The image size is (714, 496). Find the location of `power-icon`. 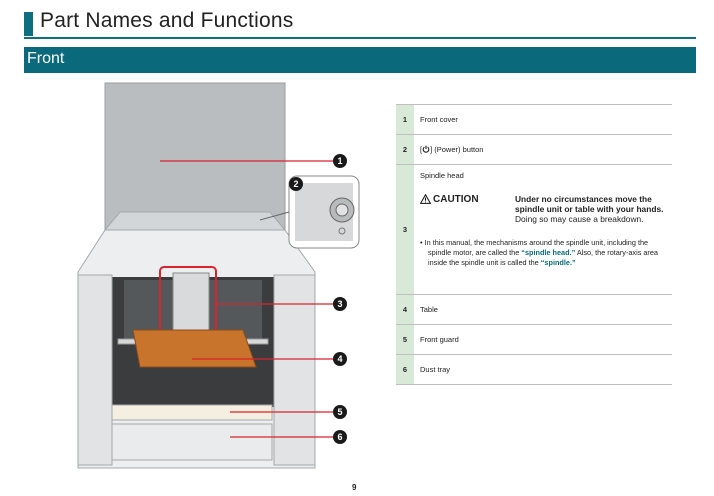

power-icon is located at coordinates (426, 149).